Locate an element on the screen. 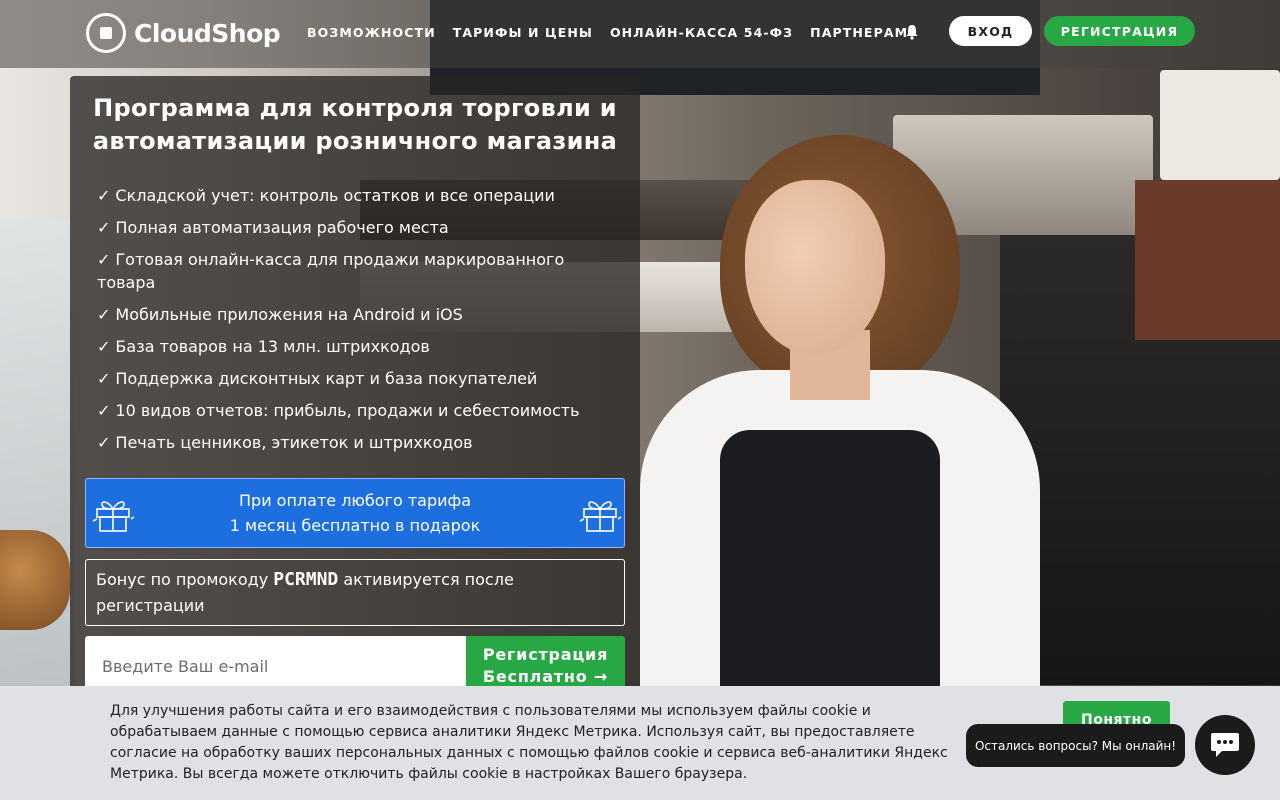 This screenshot has height=800, width=1280. logo: CloudShop is located at coordinates (183, 33).